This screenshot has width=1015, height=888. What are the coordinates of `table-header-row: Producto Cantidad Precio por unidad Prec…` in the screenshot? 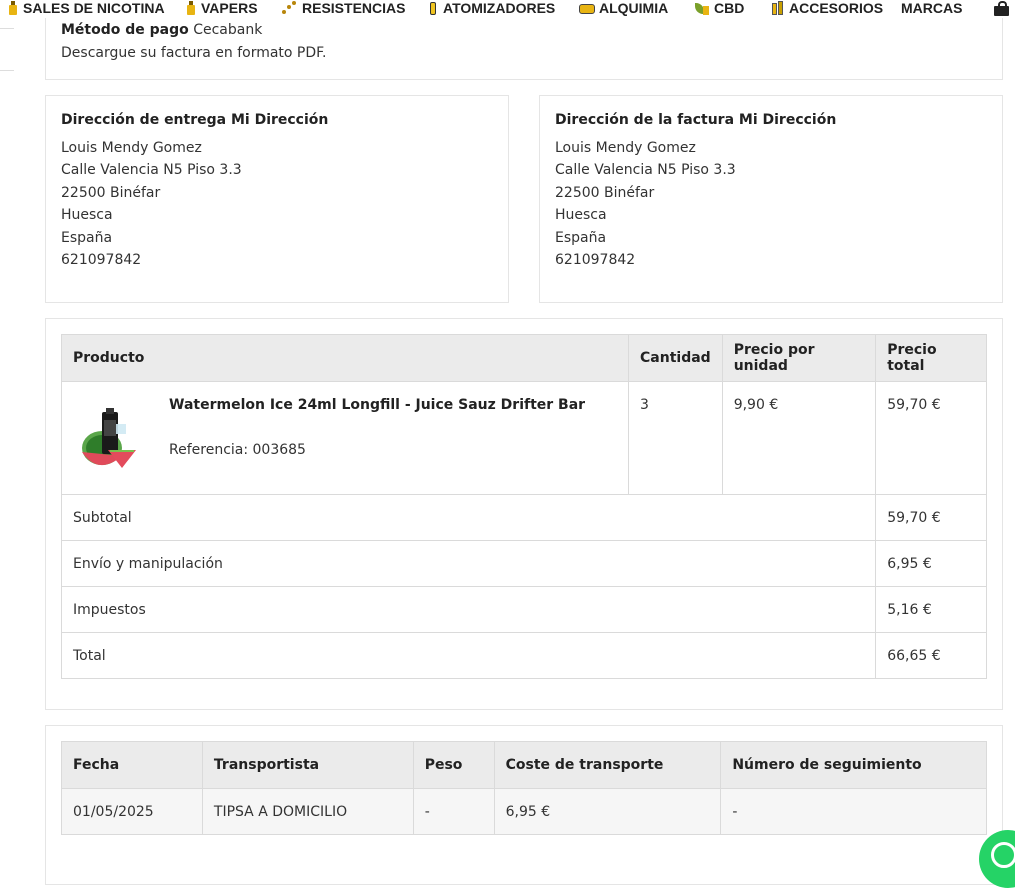 It's located at (523, 358).